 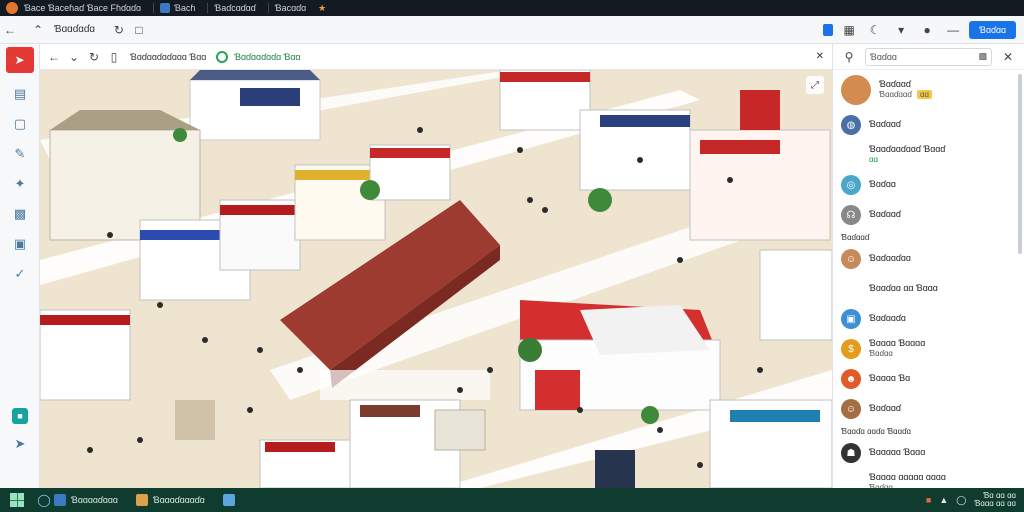 I want to click on app-logo-icon, so click(x=12, y=8).